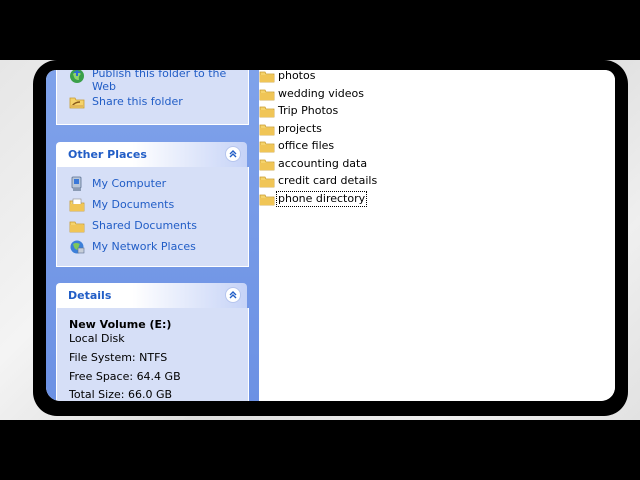  Describe the element at coordinates (76, 183) in the screenshot. I see `my-computer-icon` at that location.